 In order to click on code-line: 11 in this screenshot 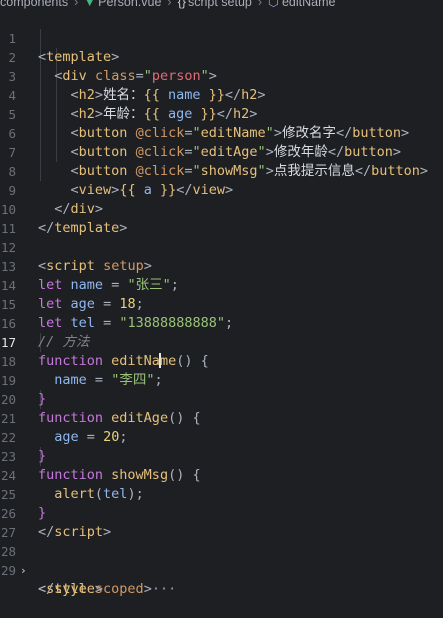, I will do `click(221, 218)`.